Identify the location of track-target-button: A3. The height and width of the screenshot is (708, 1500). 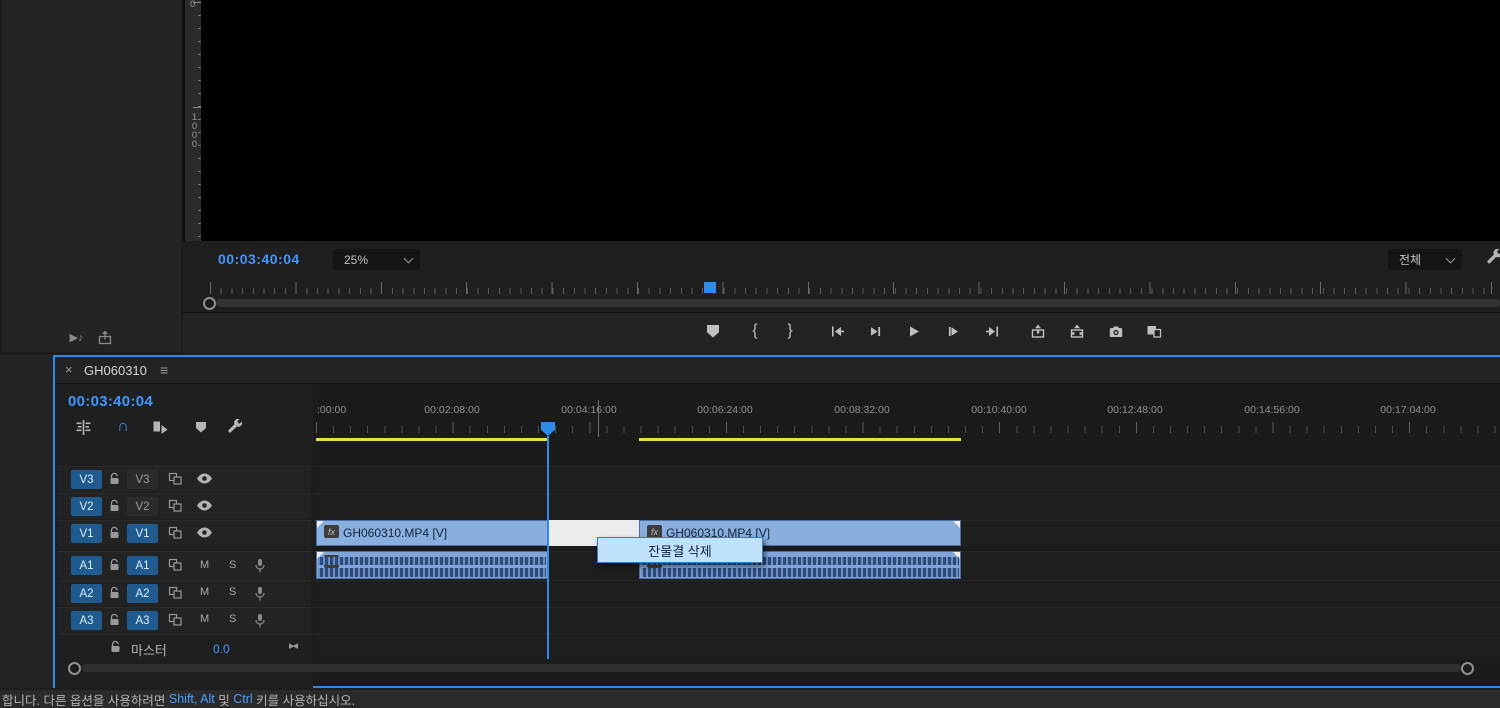
(142, 620).